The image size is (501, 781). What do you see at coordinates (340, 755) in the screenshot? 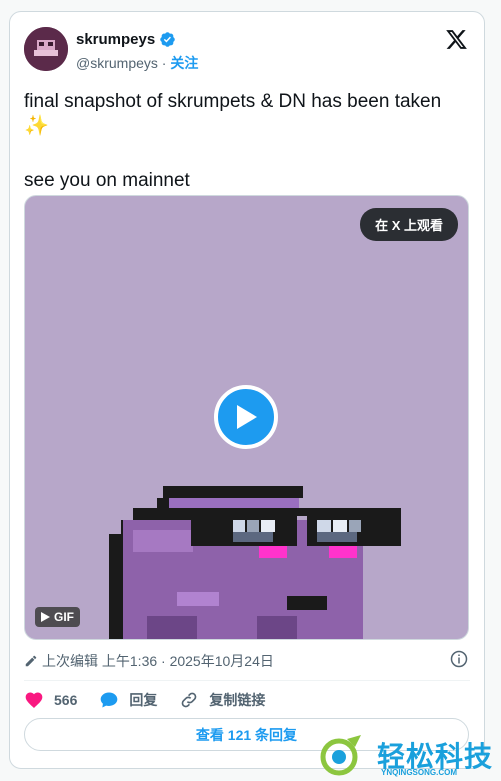
I see `watermark-logo-icon` at bounding box center [340, 755].